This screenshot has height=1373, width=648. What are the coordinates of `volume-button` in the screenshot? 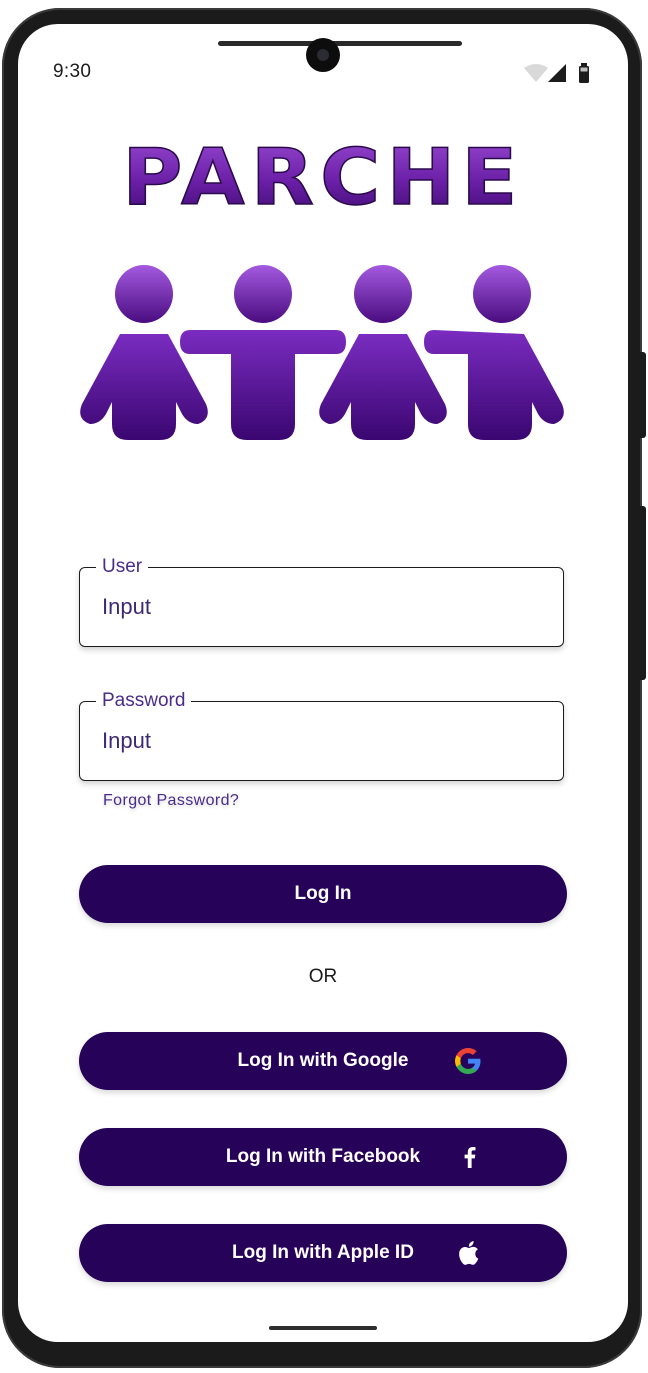 It's located at (643, 395).